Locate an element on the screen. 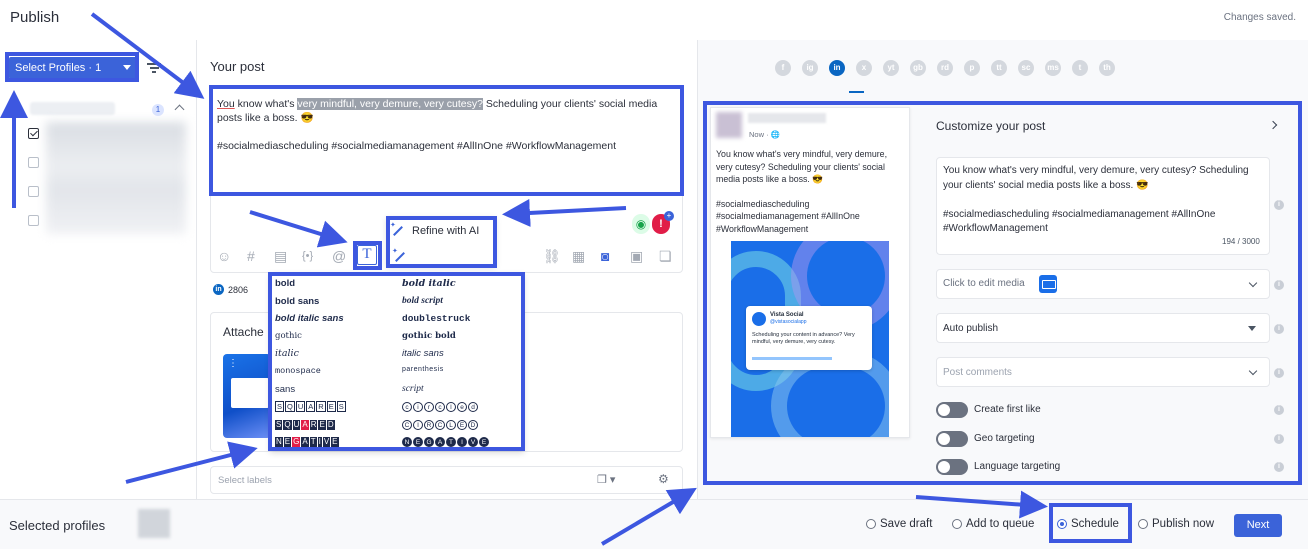 The image size is (1308, 549). post-heading: Your post is located at coordinates (237, 66).